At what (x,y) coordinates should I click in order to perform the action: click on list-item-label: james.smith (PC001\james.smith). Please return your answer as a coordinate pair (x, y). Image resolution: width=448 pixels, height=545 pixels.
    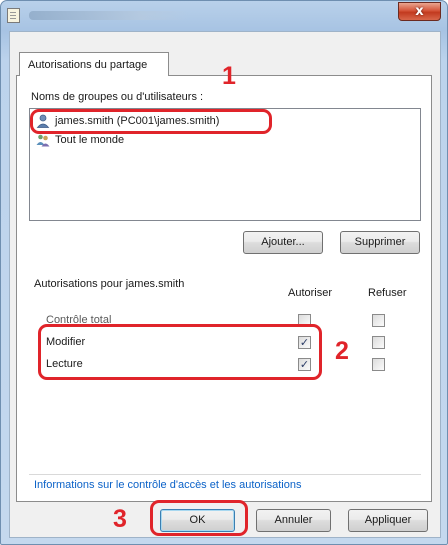
    Looking at the image, I should click on (137, 121).